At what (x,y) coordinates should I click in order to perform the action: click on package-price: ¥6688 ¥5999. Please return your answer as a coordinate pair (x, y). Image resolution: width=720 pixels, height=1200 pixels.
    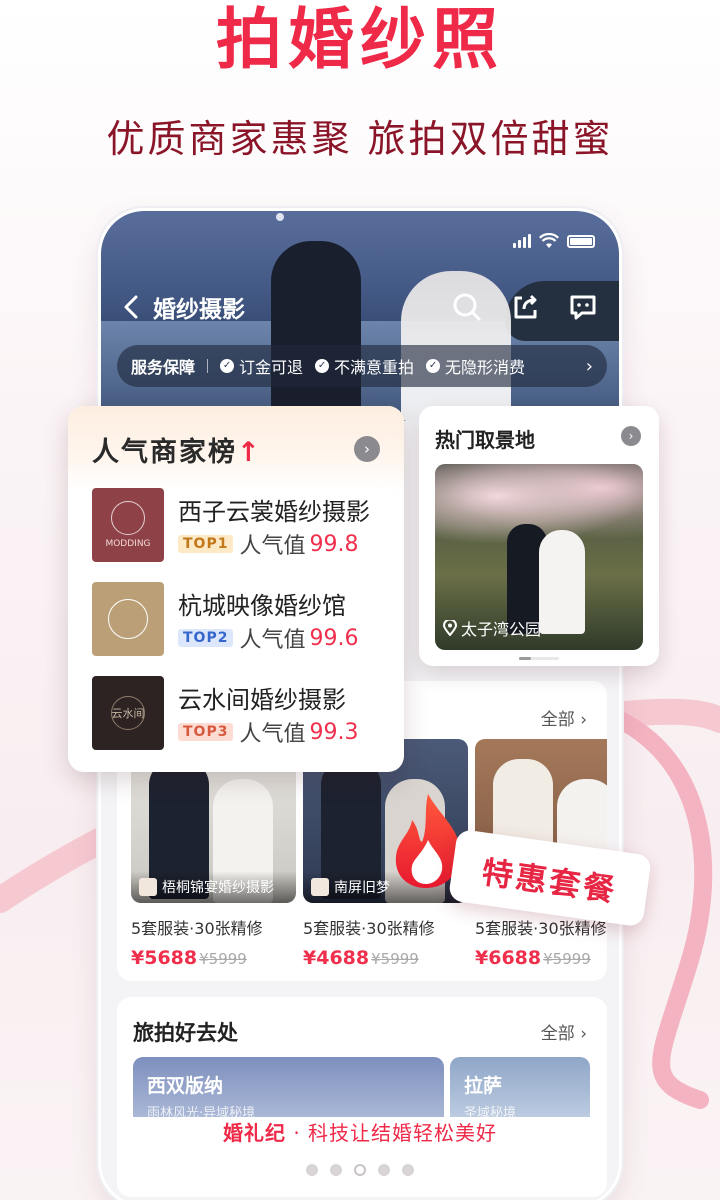
    Looking at the image, I should click on (533, 958).